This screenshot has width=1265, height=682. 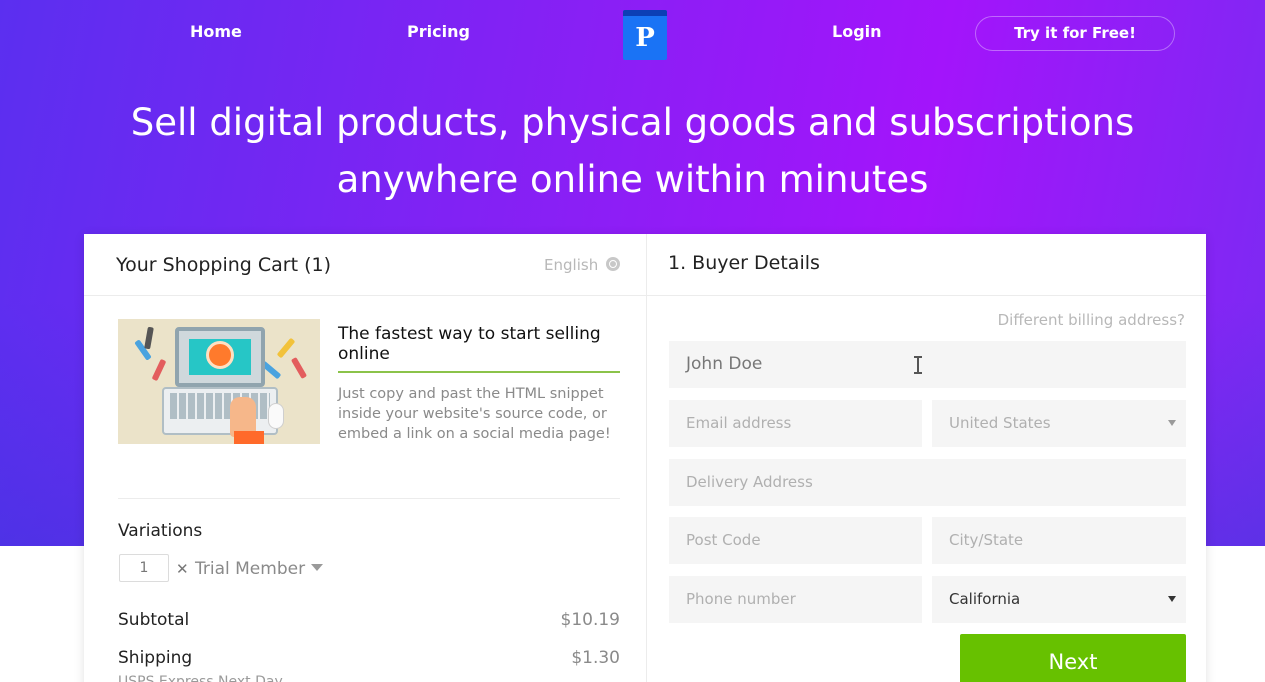 What do you see at coordinates (154, 620) in the screenshot?
I see `subtotal-label: Subtotal` at bounding box center [154, 620].